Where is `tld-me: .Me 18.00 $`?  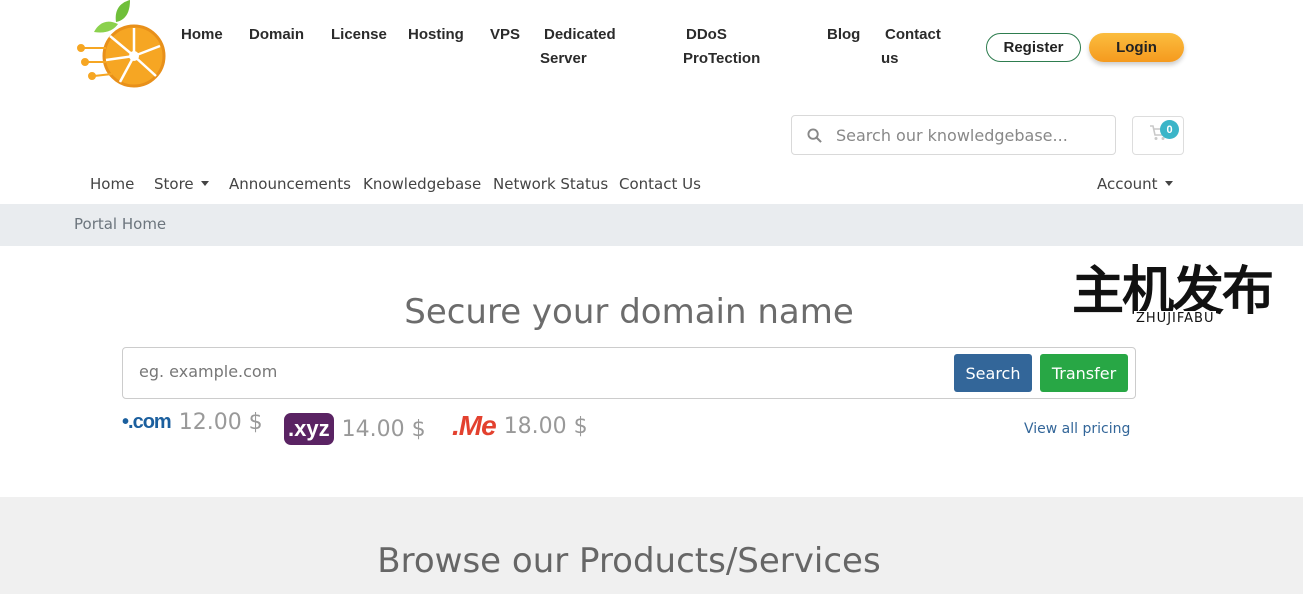 tld-me: .Me 18.00 $ is located at coordinates (520, 426).